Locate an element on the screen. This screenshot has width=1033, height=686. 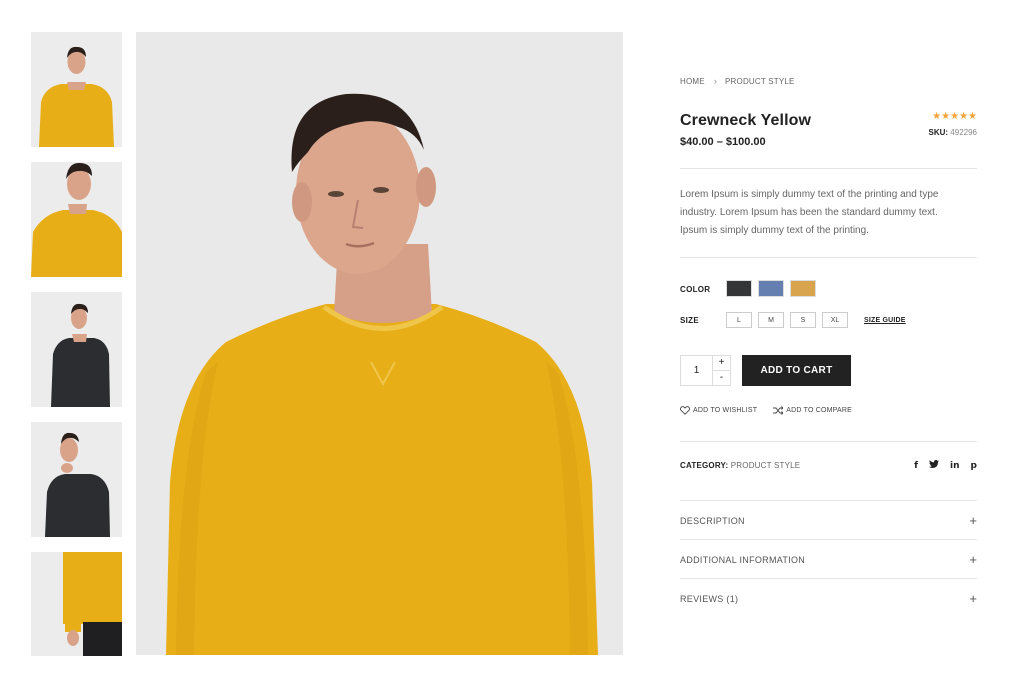
model-yellow-side-image is located at coordinates (76, 604).